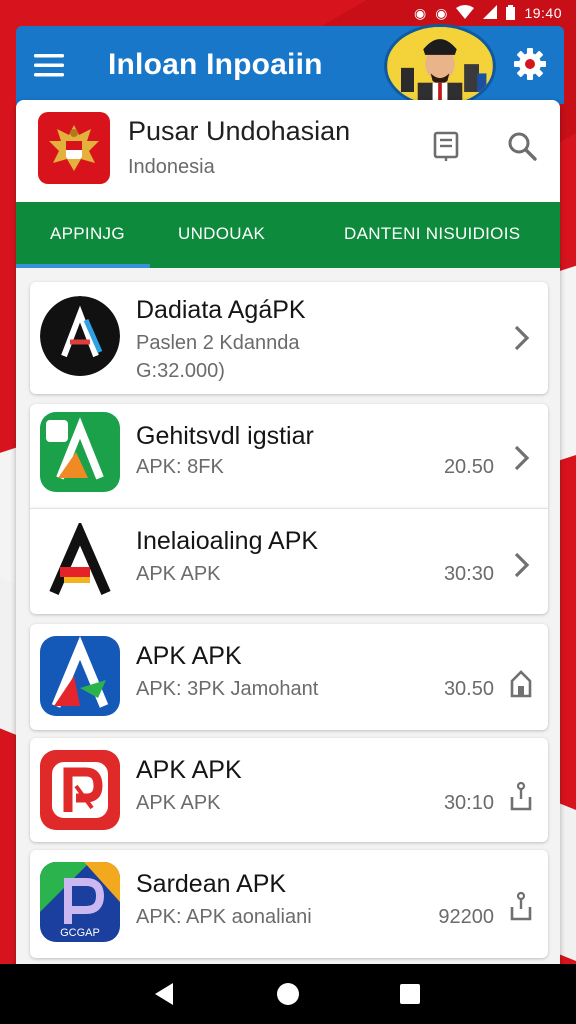 Image resolution: width=576 pixels, height=1024 pixels. What do you see at coordinates (80, 452) in the screenshot?
I see `green-a-icon` at bounding box center [80, 452].